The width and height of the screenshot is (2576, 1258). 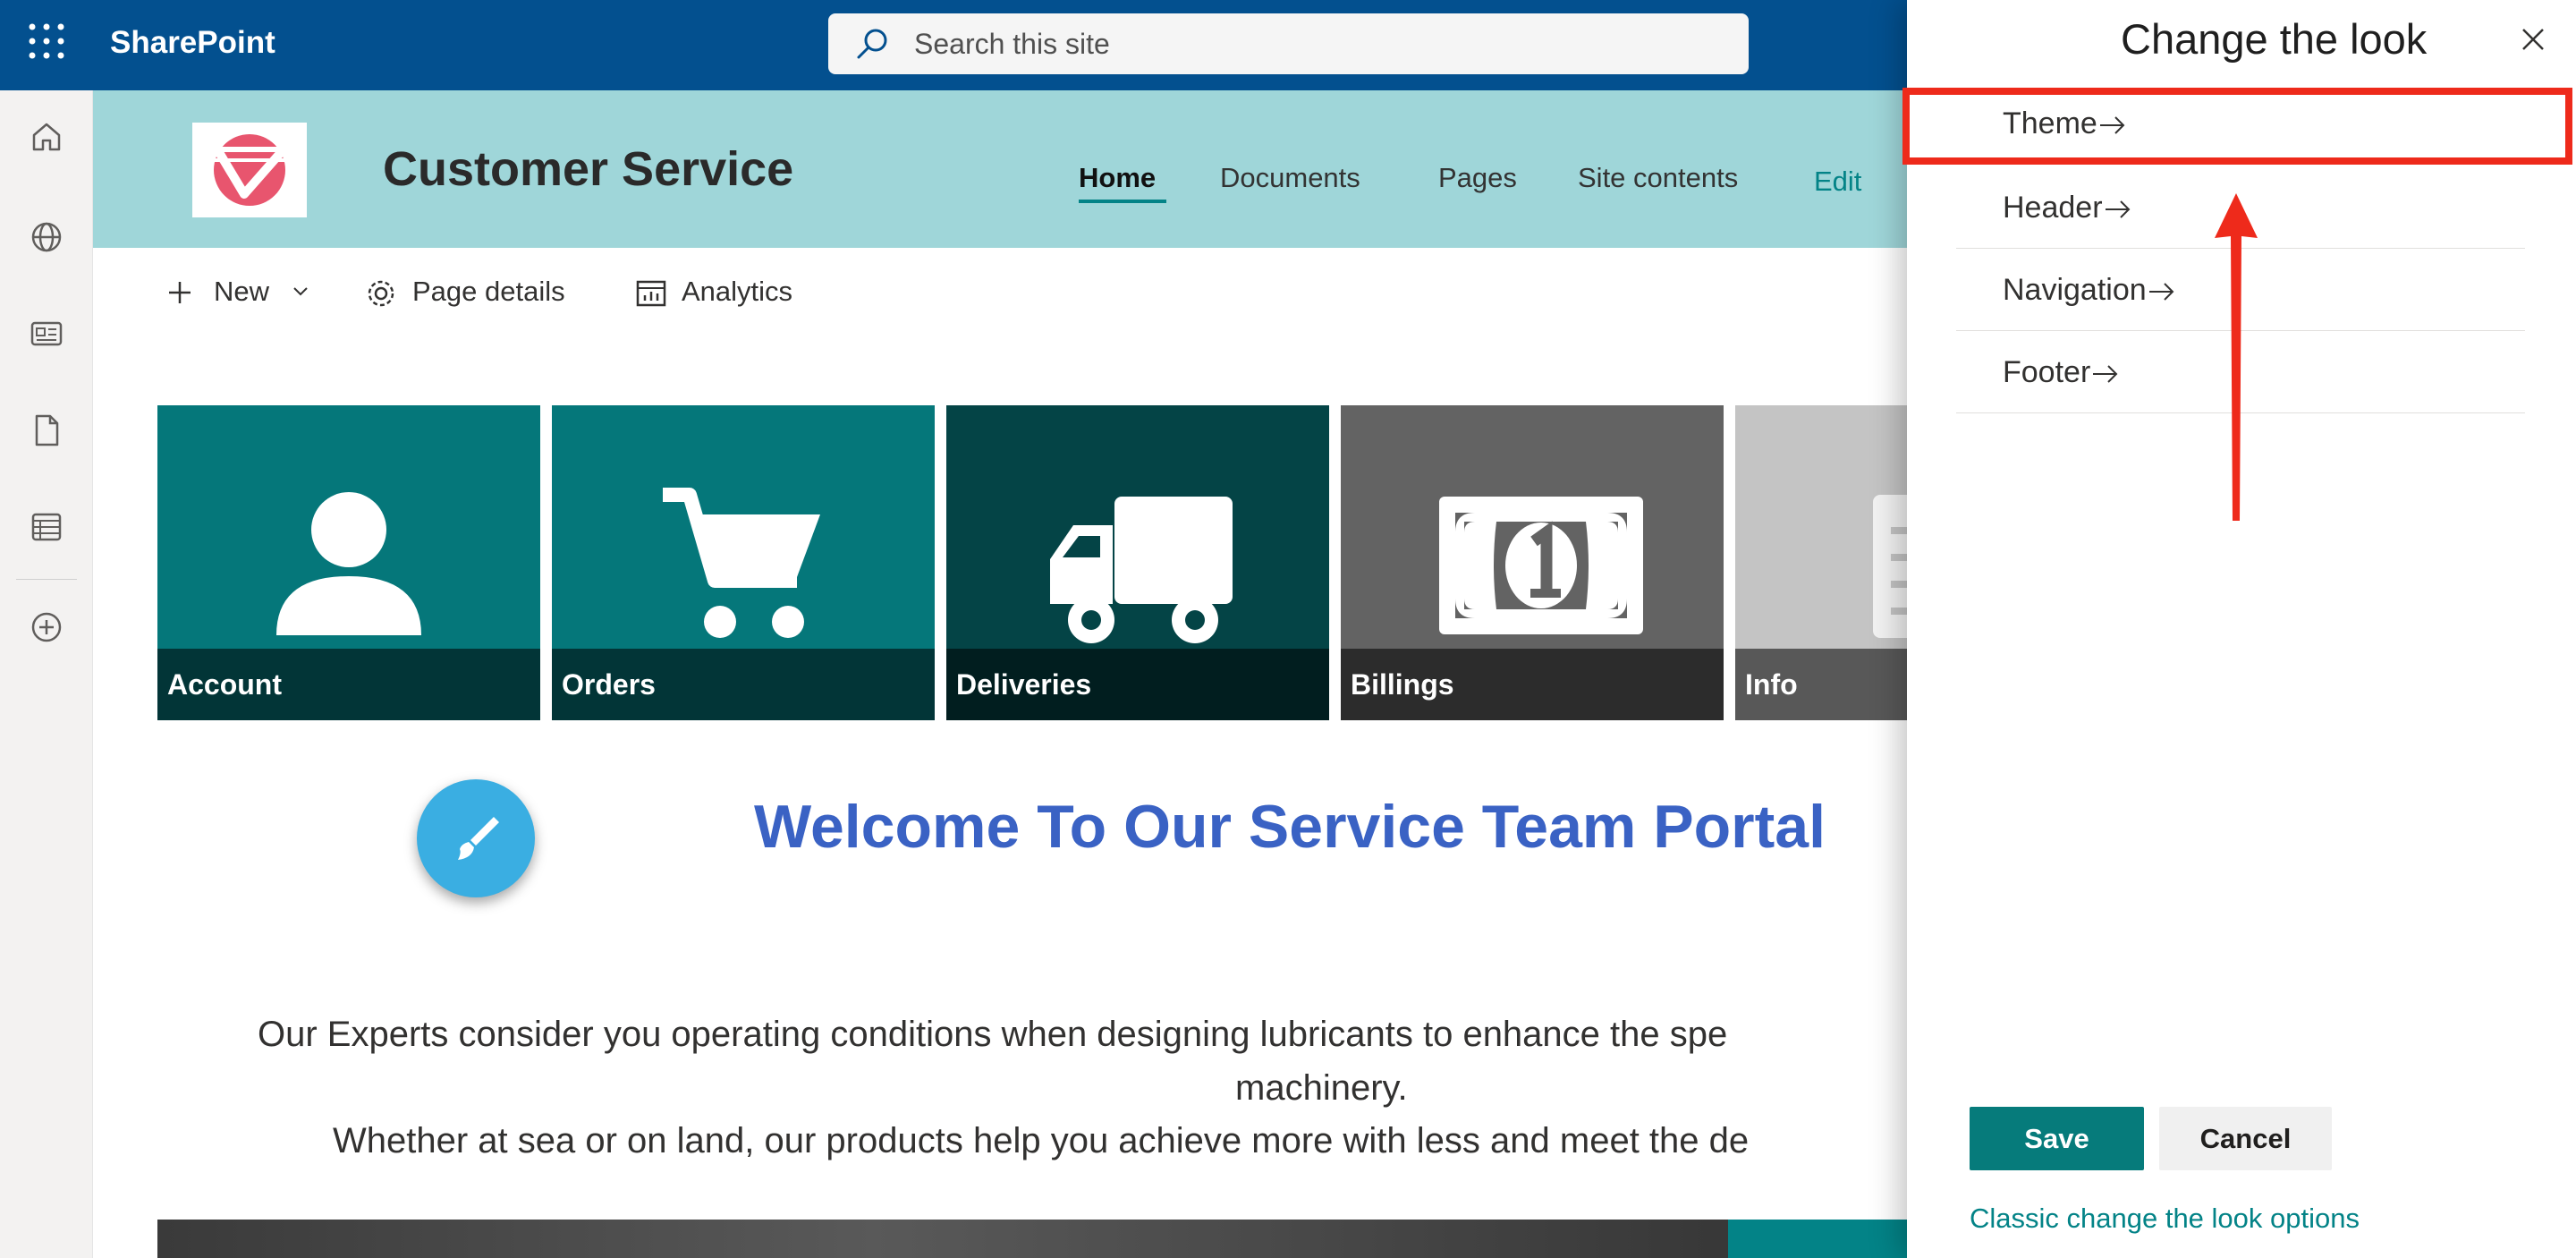 What do you see at coordinates (588, 169) in the screenshot?
I see `site-title: Customer Service` at bounding box center [588, 169].